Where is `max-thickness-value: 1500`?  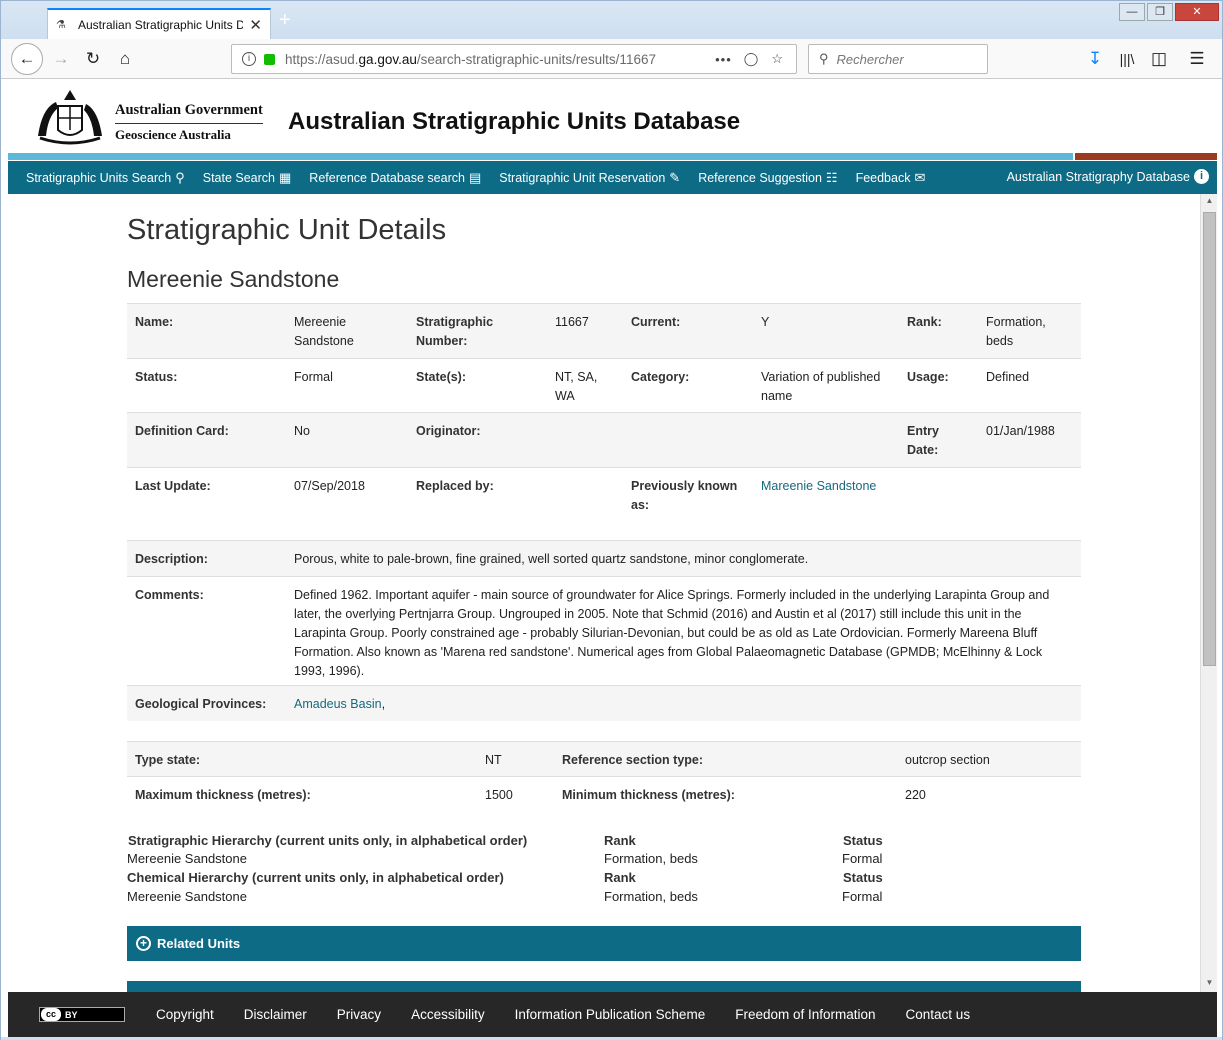 max-thickness-value: 1500 is located at coordinates (499, 795).